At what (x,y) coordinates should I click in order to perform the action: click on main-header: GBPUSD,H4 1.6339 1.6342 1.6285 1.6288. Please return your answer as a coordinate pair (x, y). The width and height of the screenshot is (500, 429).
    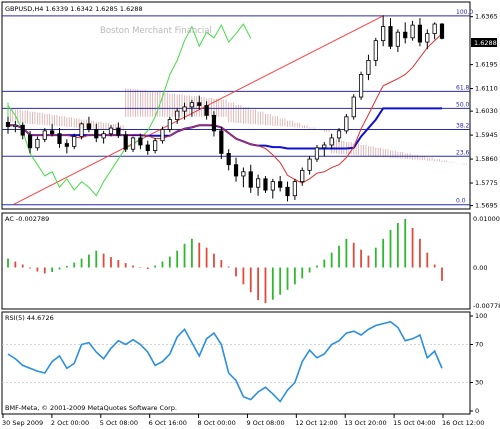
    Looking at the image, I should click on (74, 9).